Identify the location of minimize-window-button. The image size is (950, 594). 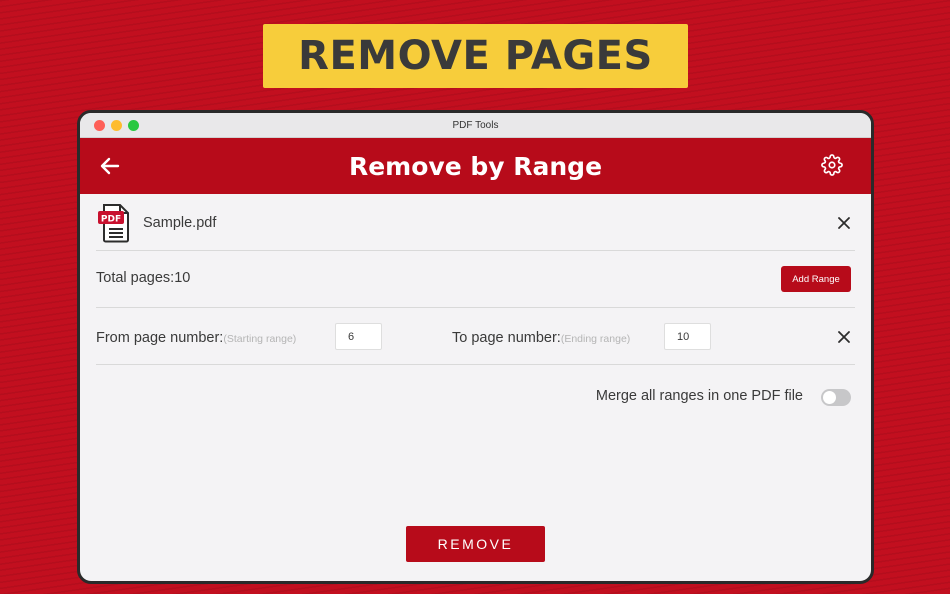
(116, 125).